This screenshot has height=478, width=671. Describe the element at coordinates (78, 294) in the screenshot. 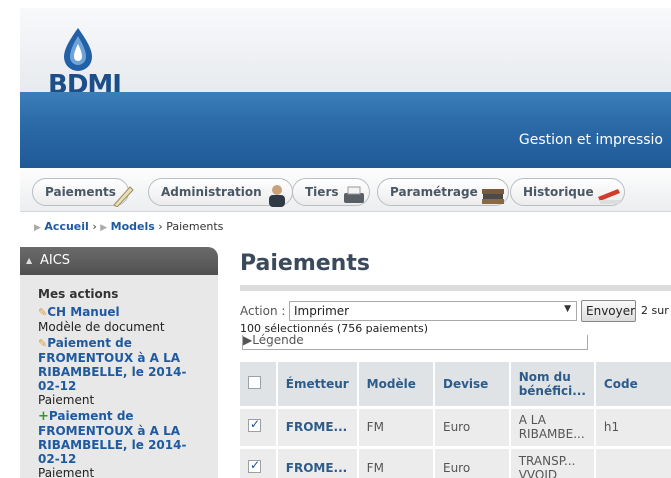

I see `sidebar-section-title: Mes actions` at that location.